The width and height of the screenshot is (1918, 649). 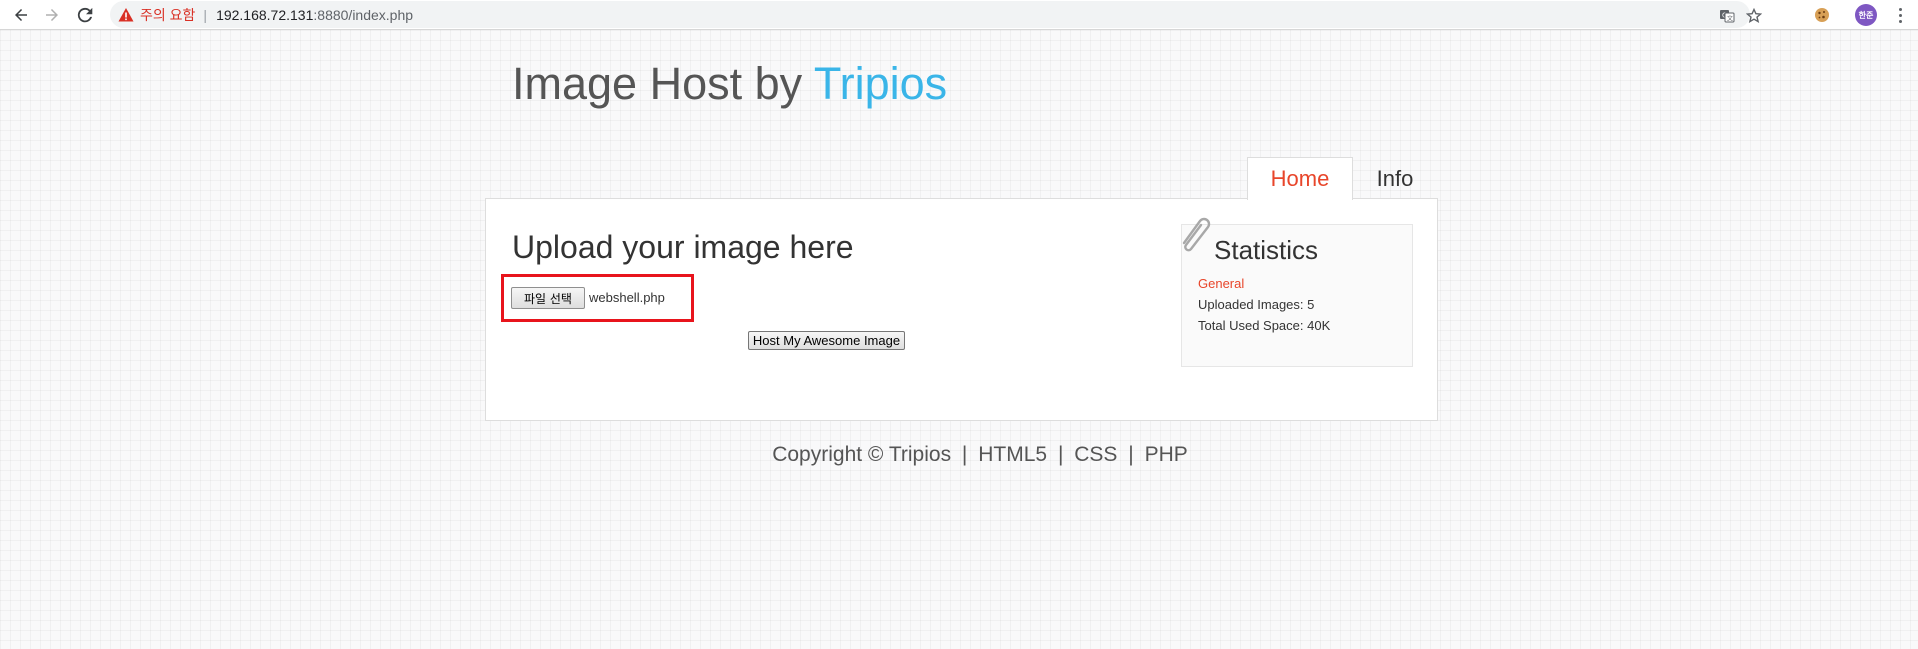 I want to click on statistics-section-label: General, so click(x=1221, y=283).